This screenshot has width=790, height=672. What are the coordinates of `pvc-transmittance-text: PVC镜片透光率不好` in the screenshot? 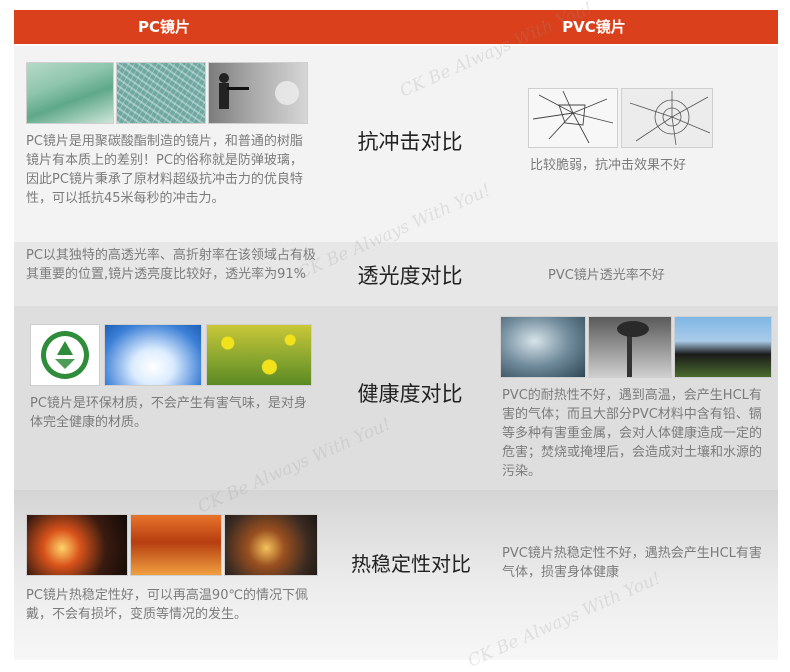 It's located at (606, 275).